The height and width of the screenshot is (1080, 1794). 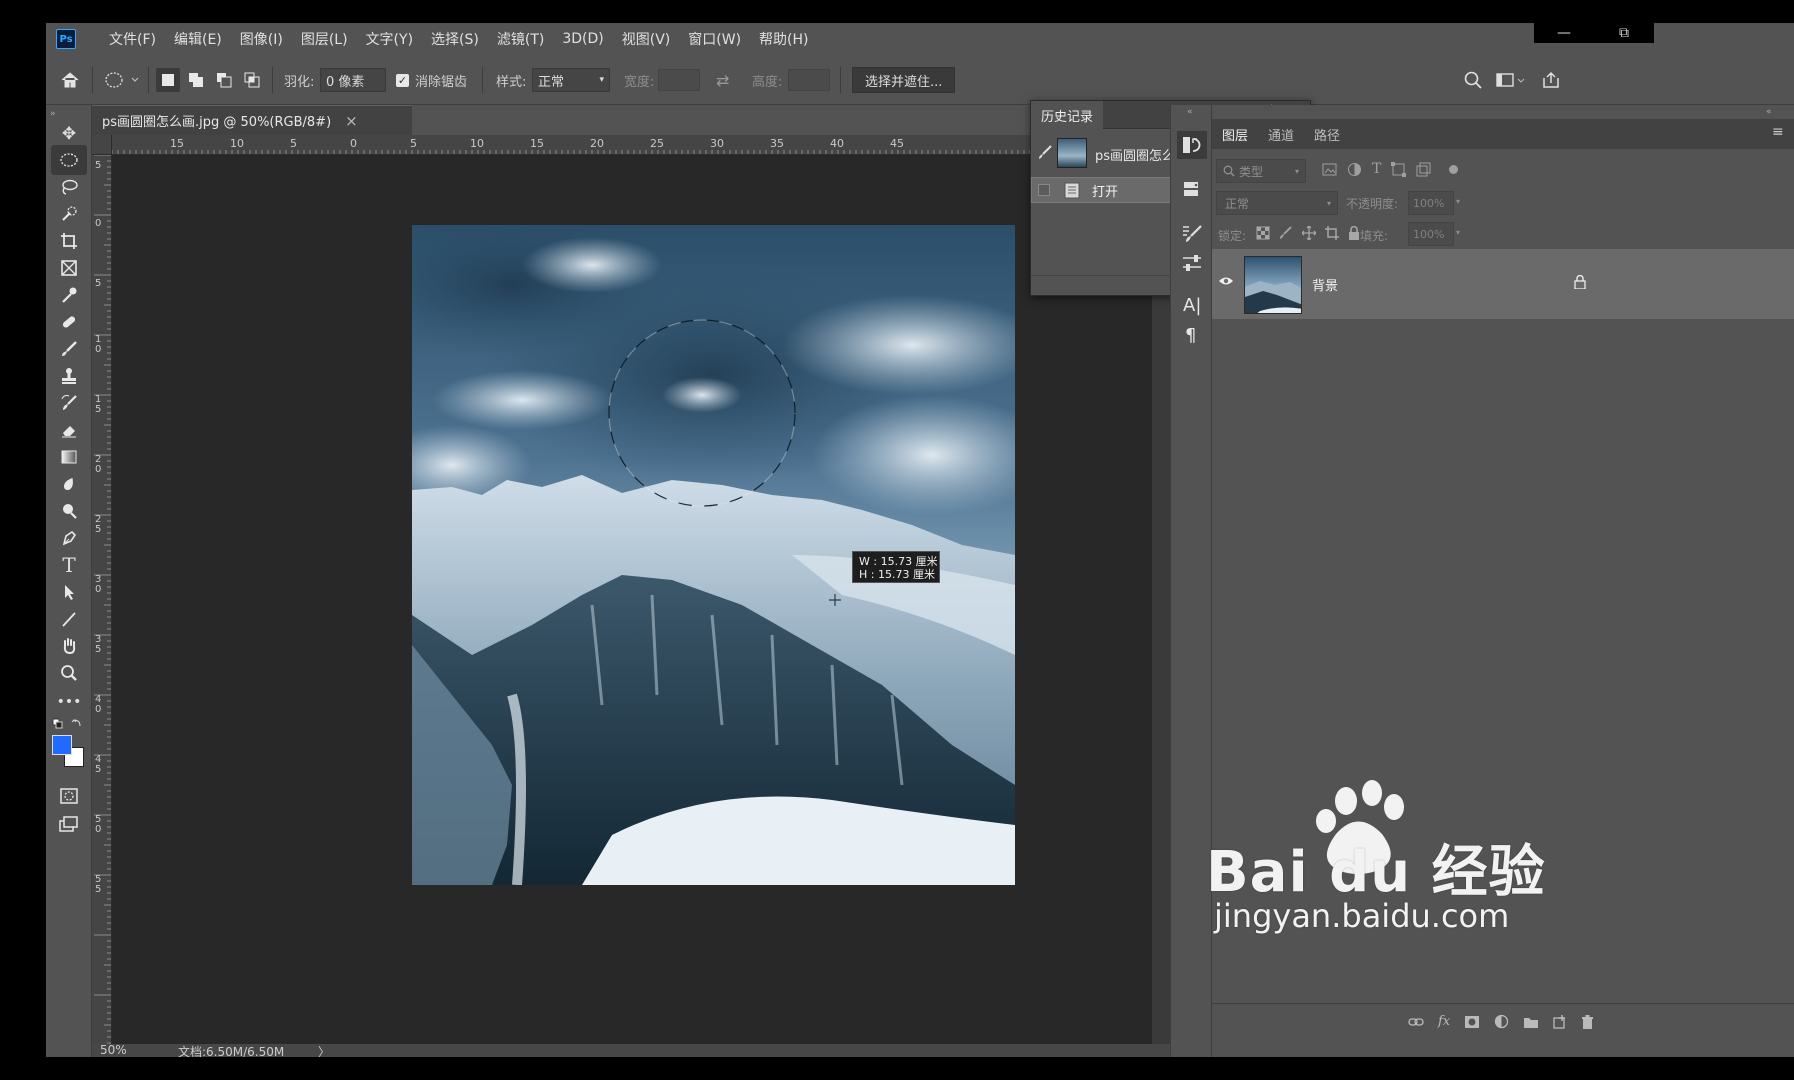 I want to click on pixel-filter-icon, so click(x=1329, y=169).